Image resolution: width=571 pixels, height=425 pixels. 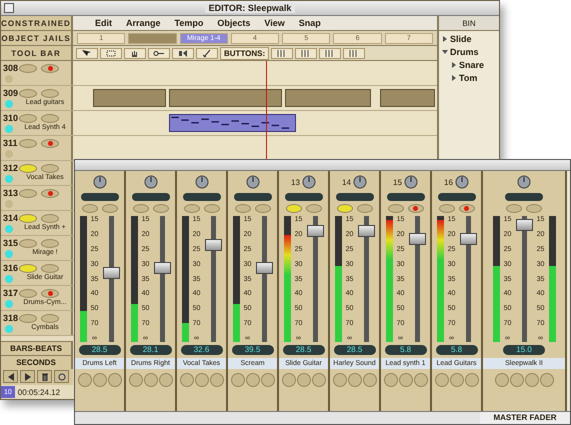 What do you see at coordinates (103, 23) in the screenshot?
I see `menu-item: Edit` at bounding box center [103, 23].